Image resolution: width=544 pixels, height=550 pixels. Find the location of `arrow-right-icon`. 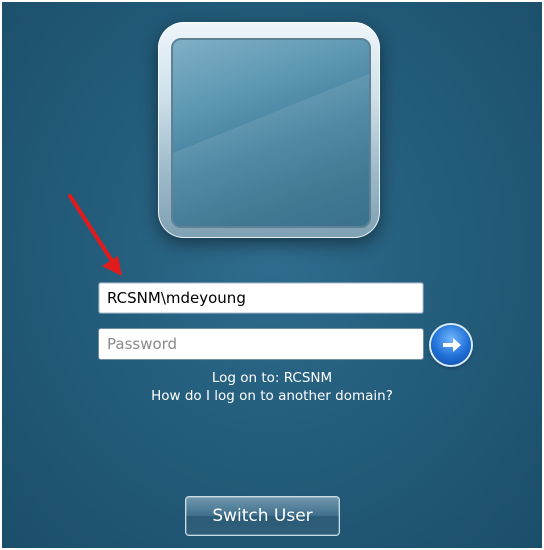

arrow-right-icon is located at coordinates (452, 345).